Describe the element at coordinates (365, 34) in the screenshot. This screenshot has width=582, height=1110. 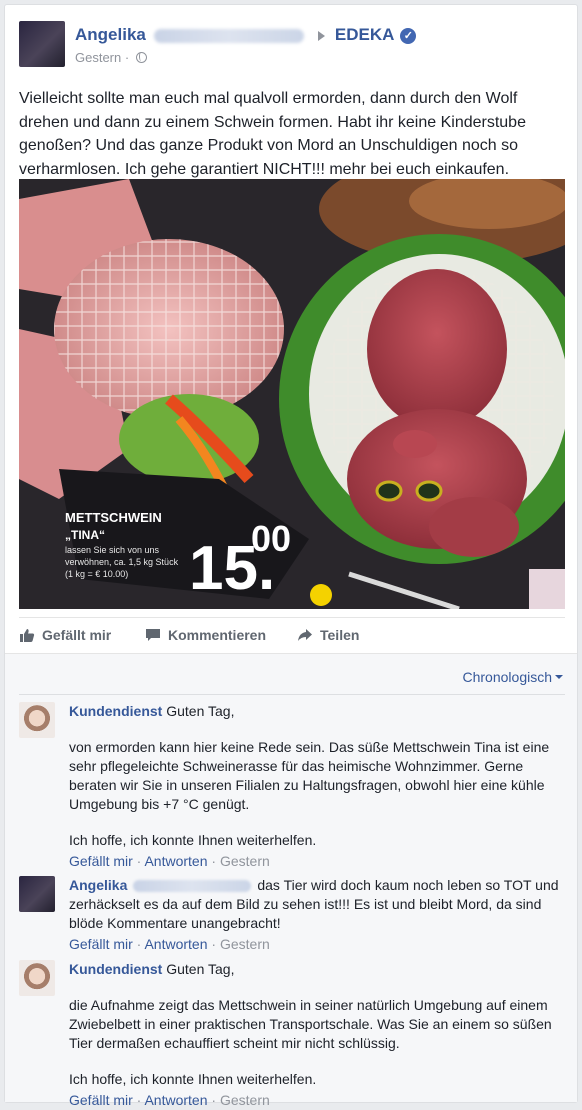
I see `page-name: EDEKA` at that location.